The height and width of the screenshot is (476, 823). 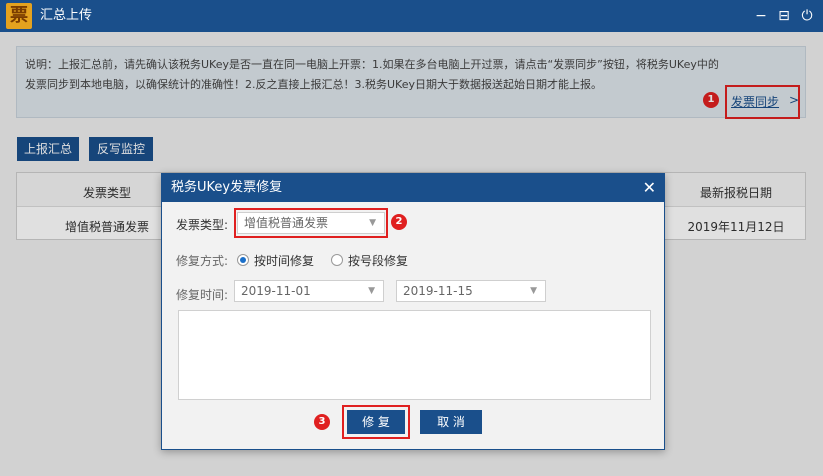 I want to click on app-logo-icon: 票, so click(x=19, y=16).